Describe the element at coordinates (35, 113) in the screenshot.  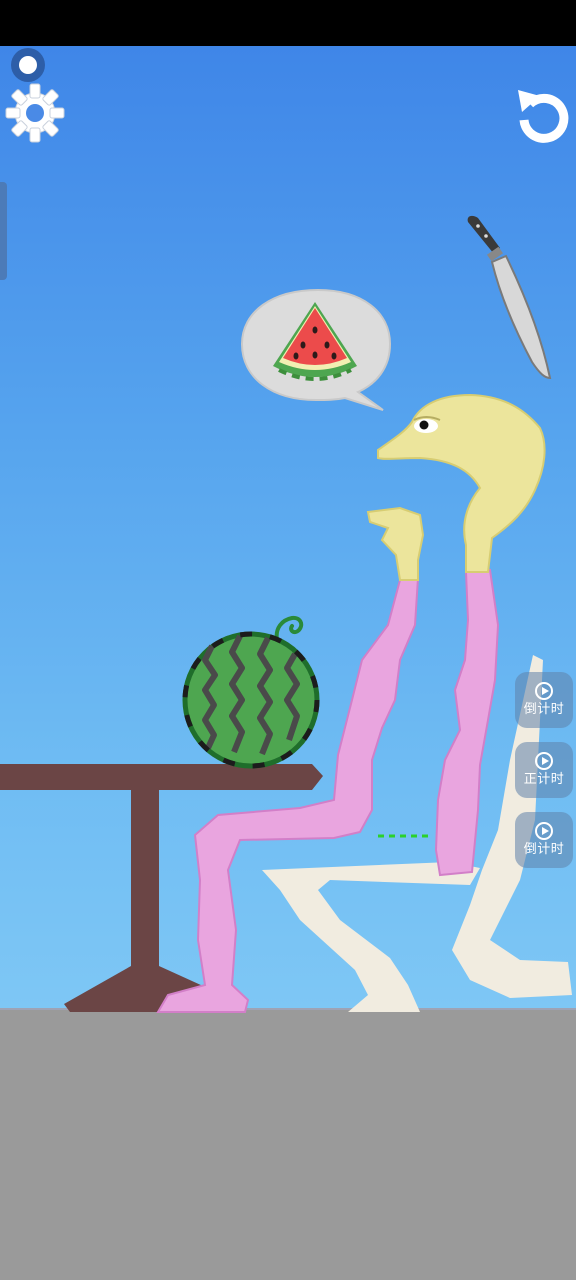
I see `gear-icon` at that location.